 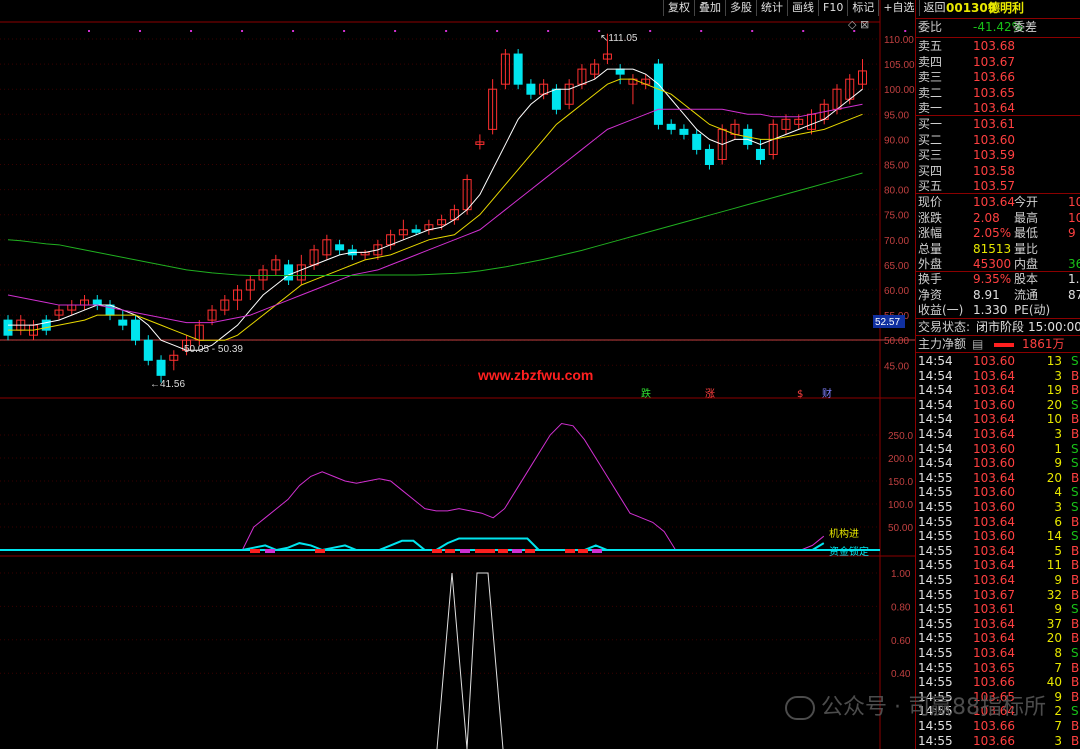 I want to click on tick-row: 14:55 103.64 8 S, so click(x=999, y=654).